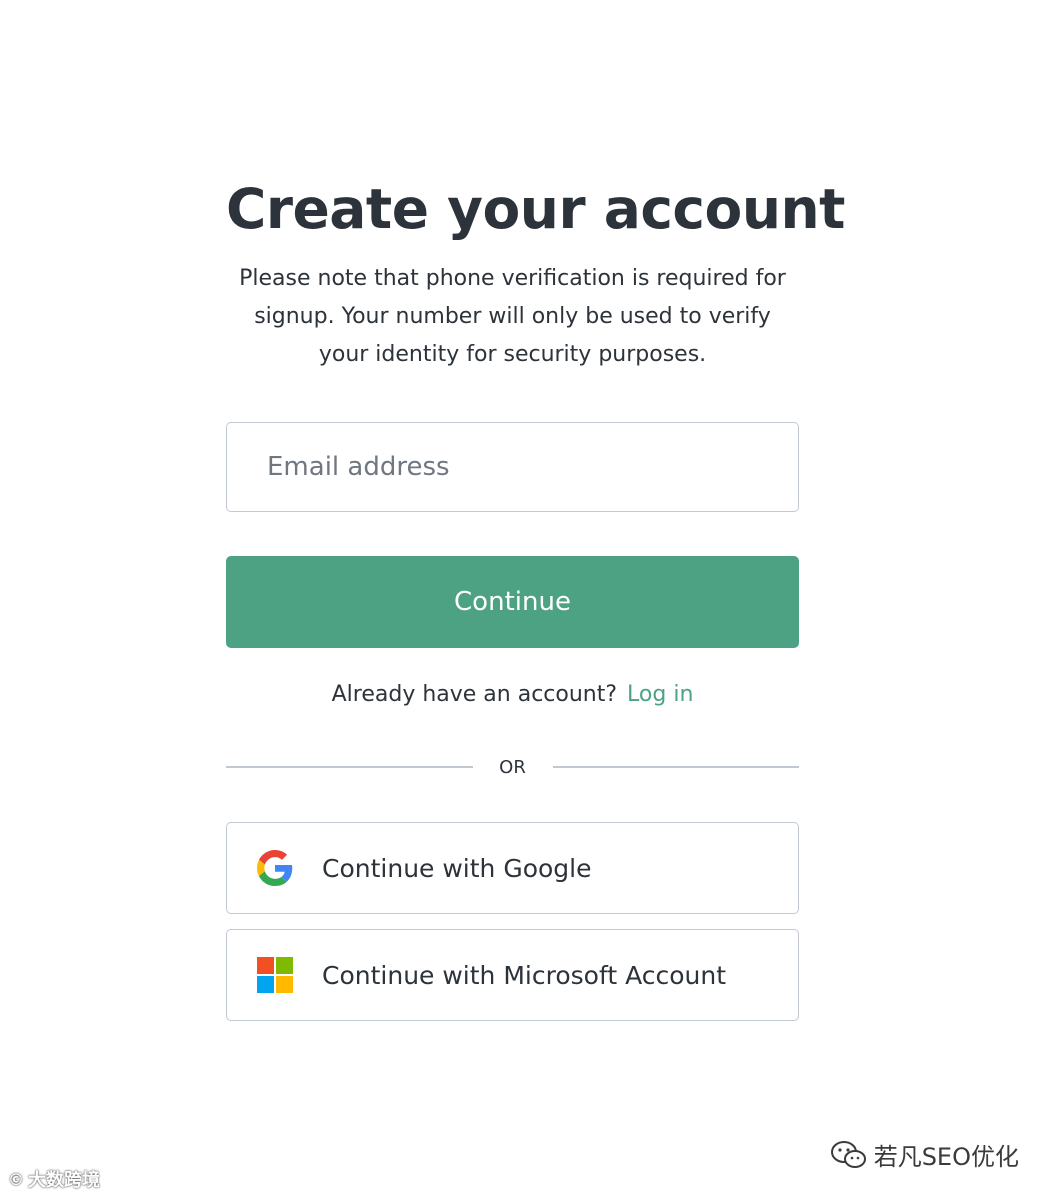 The width and height of the screenshot is (1053, 1200). What do you see at coordinates (512, 602) in the screenshot?
I see `continue-button: Continue` at bounding box center [512, 602].